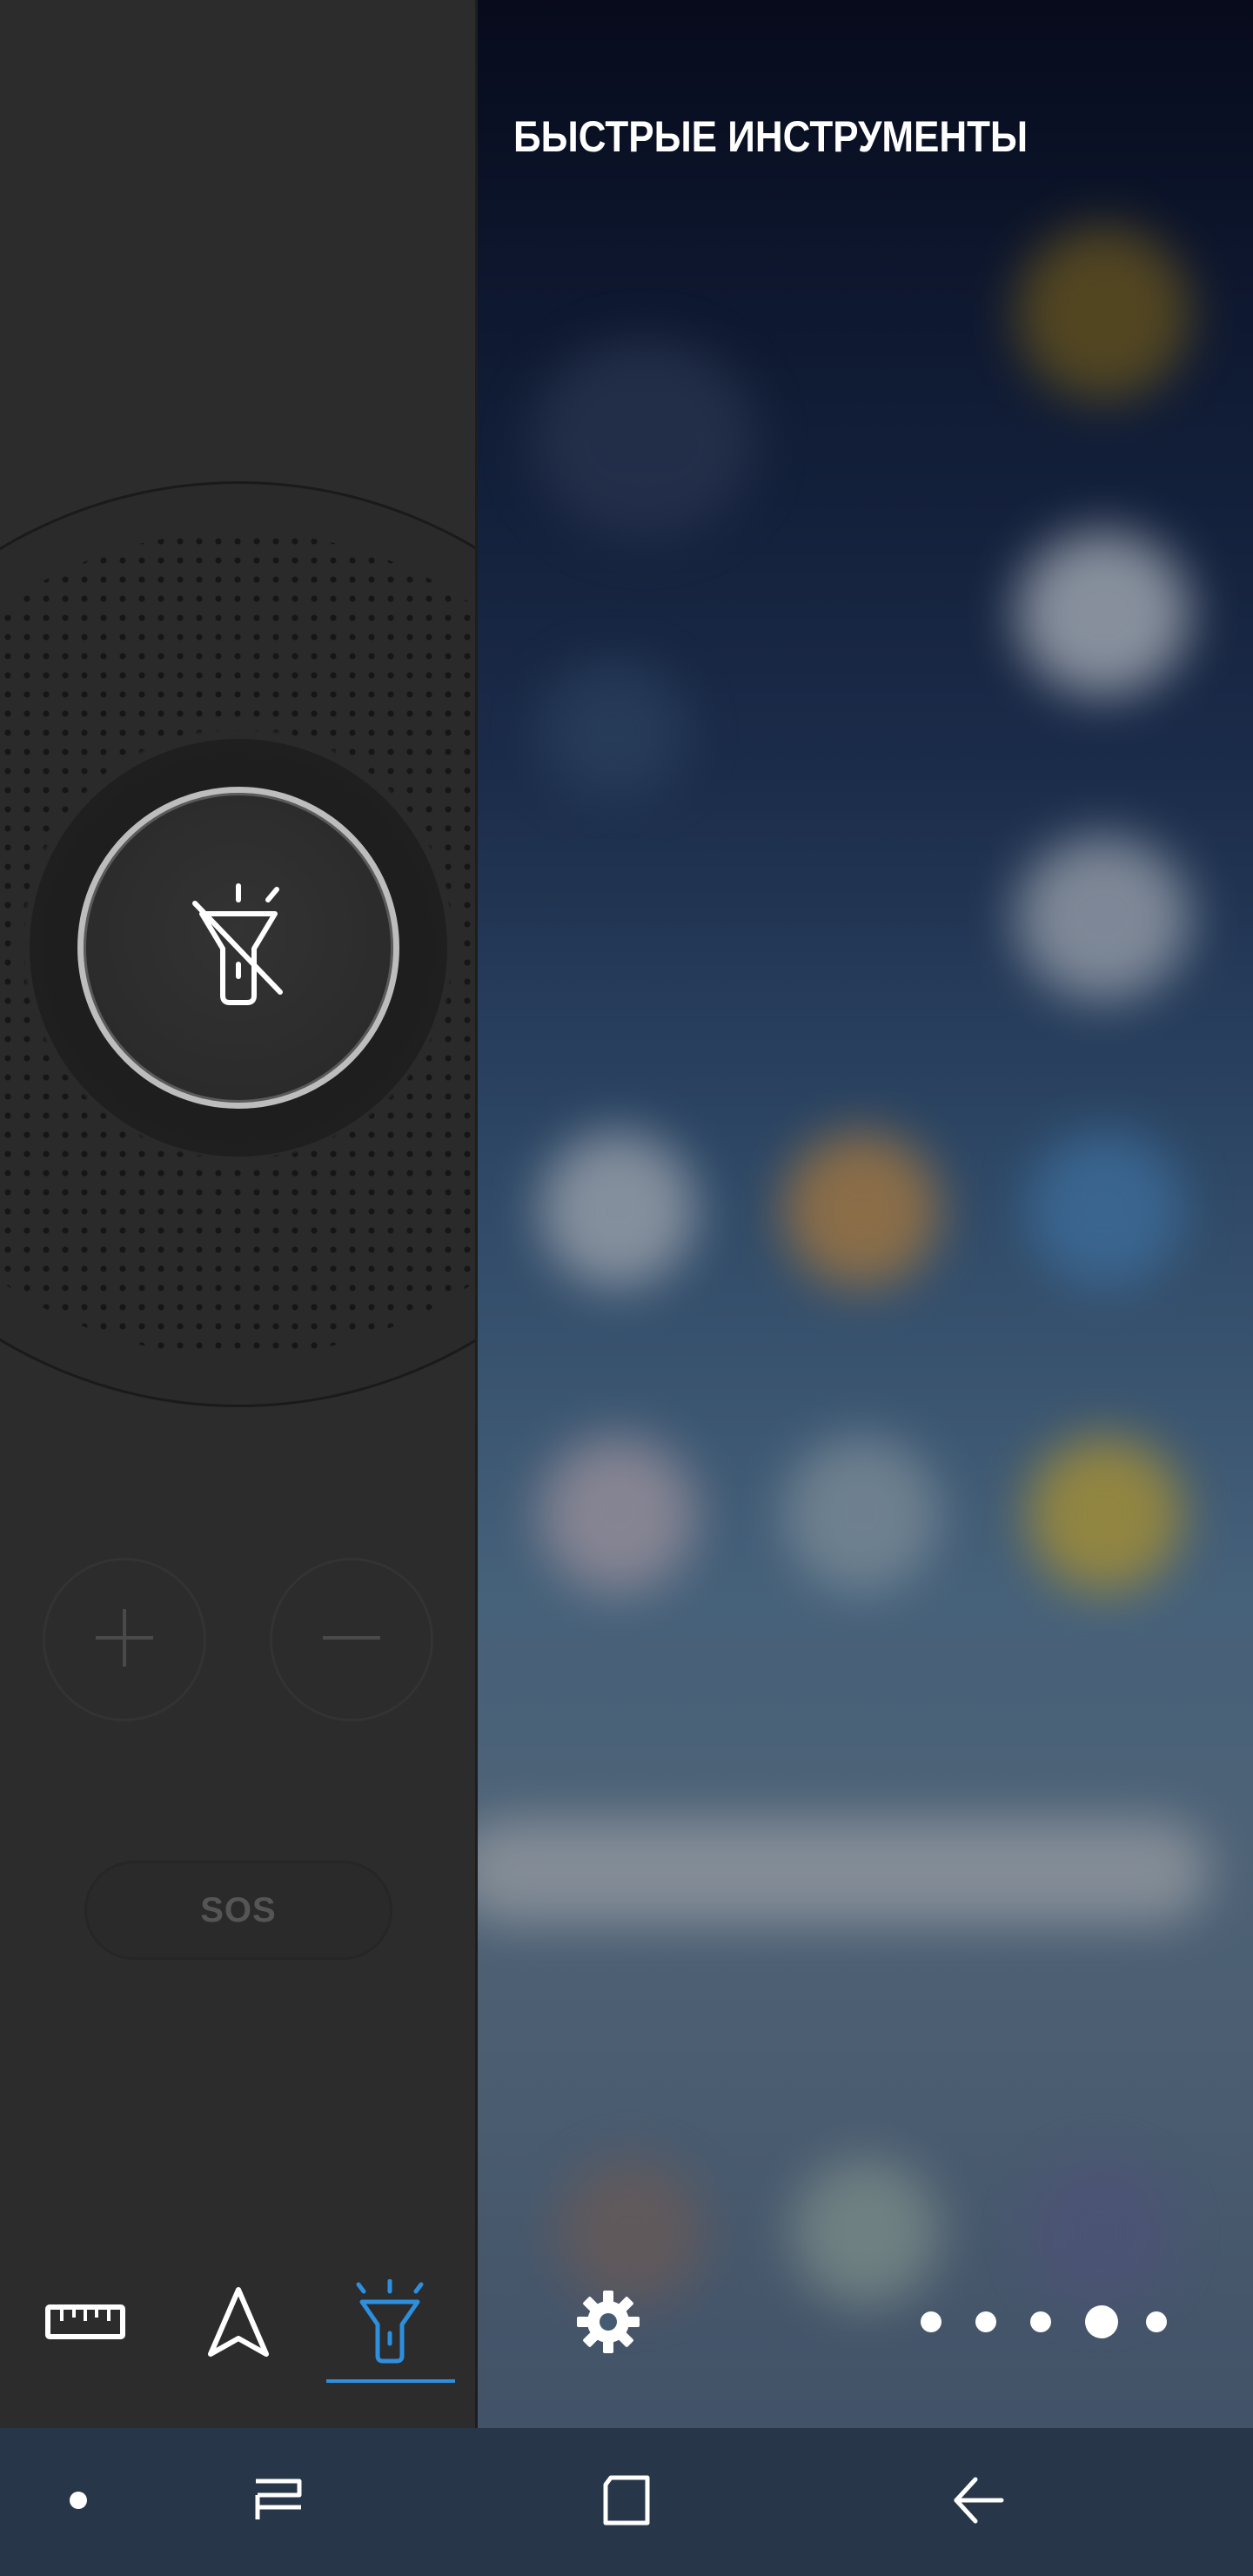 The width and height of the screenshot is (1253, 2576). Describe the element at coordinates (238, 1911) in the screenshot. I see `sos-button: SOS` at that location.